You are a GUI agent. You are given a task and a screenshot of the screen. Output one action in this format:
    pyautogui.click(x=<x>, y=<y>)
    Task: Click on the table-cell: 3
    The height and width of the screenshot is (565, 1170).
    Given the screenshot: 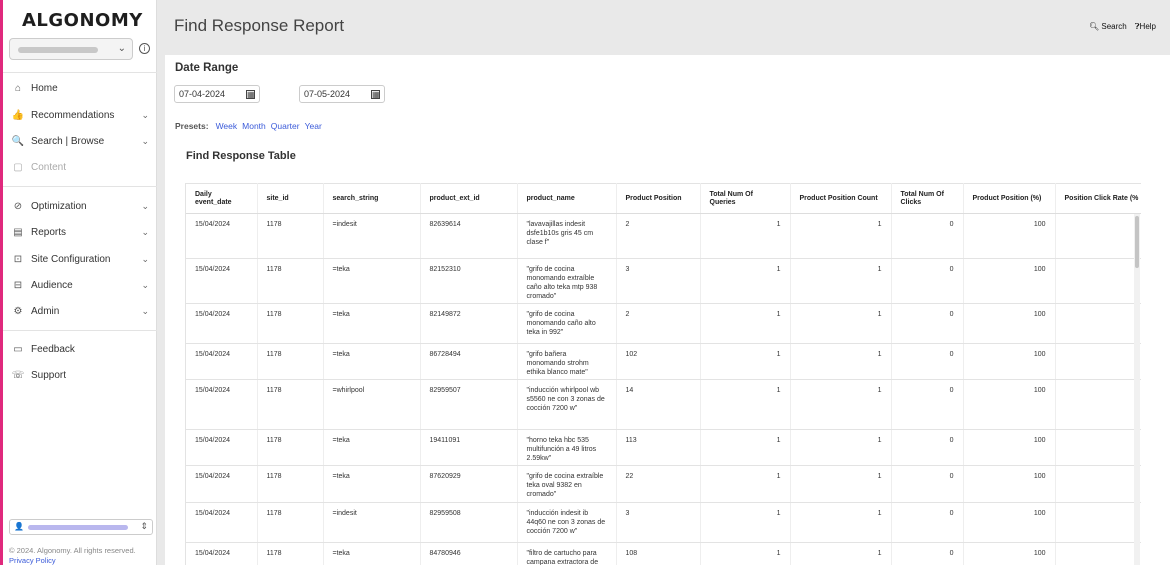 What is the action you would take?
    pyautogui.click(x=658, y=522)
    